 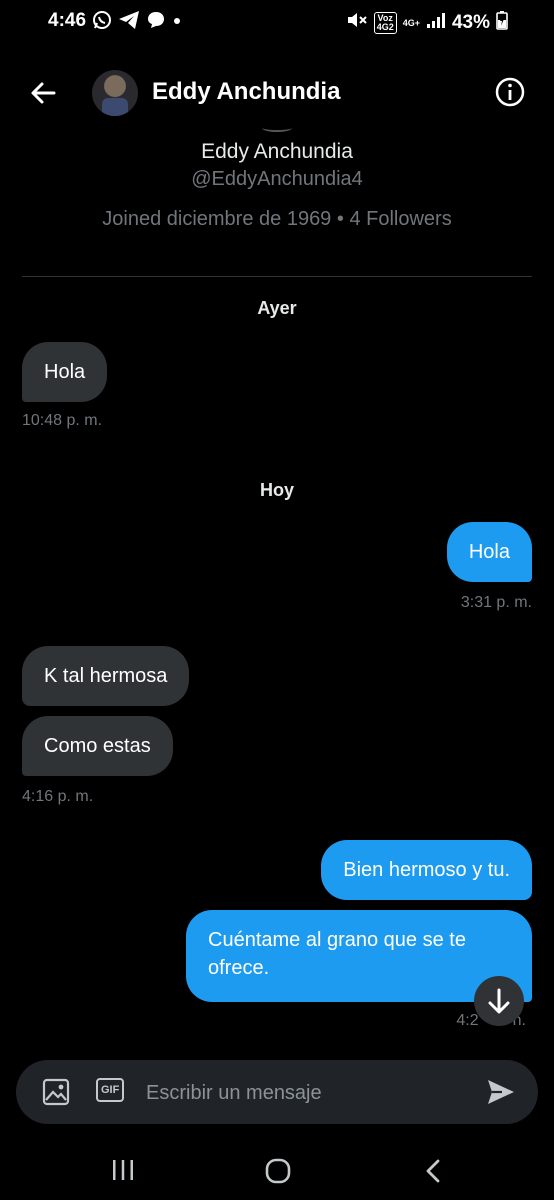 I want to click on profile-meta: Joined diciembre de 1969 • 4 Followers, so click(x=277, y=219).